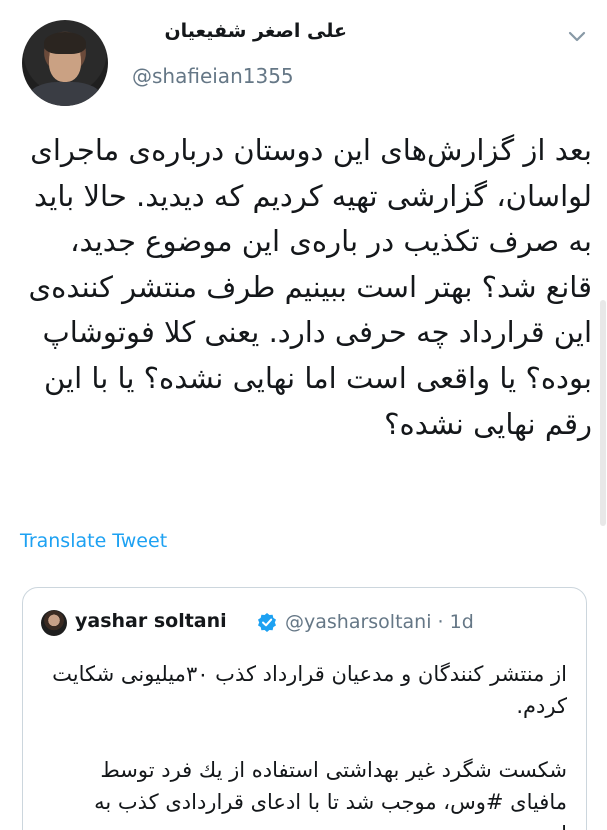 The height and width of the screenshot is (830, 607). Describe the element at coordinates (93, 541) in the screenshot. I see `translate-tweet-link: Translate Tweet` at that location.